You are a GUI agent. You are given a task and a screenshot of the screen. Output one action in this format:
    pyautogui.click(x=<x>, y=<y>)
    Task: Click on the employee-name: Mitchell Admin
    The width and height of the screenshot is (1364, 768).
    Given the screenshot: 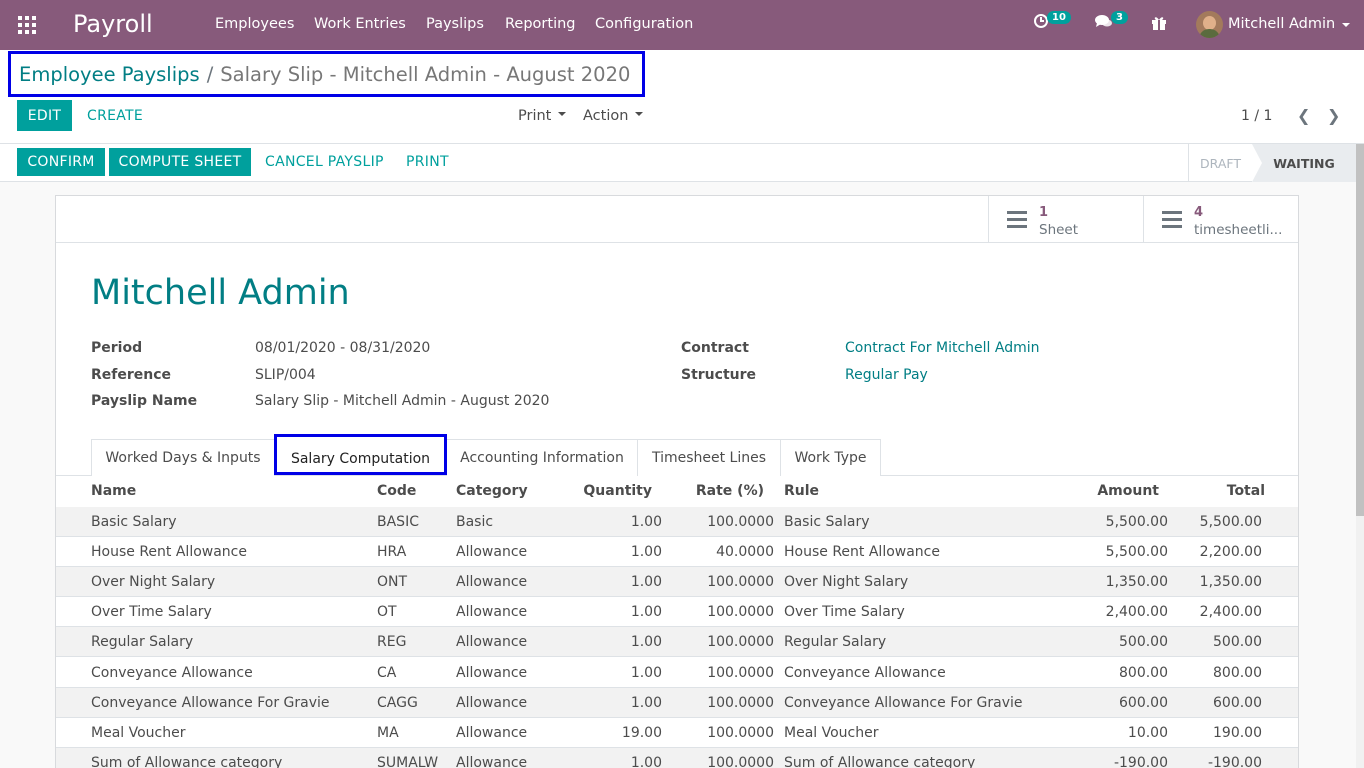 What is the action you would take?
    pyautogui.click(x=220, y=293)
    